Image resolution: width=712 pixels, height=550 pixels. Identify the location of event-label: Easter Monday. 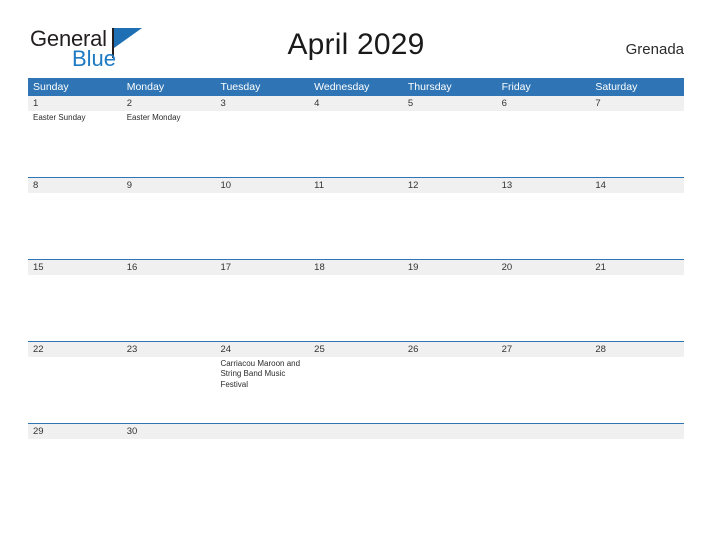
(153, 117).